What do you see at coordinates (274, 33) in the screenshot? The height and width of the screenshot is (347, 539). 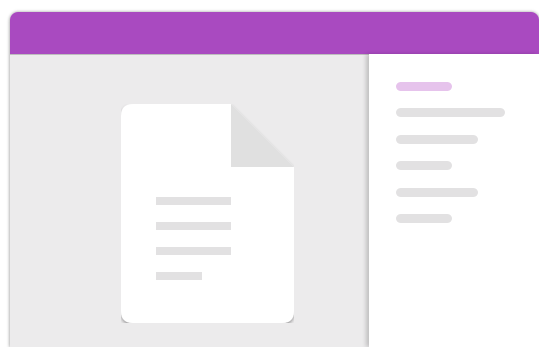 I see `title-bar` at bounding box center [274, 33].